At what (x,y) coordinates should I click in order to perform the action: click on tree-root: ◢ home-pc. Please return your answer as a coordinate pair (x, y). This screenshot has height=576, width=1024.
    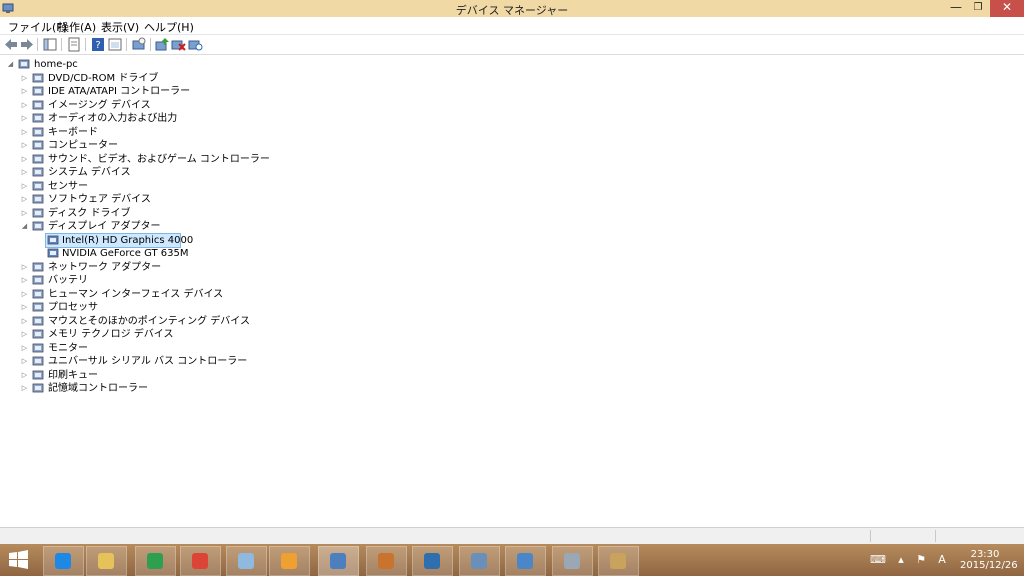
    Looking at the image, I should click on (100, 64).